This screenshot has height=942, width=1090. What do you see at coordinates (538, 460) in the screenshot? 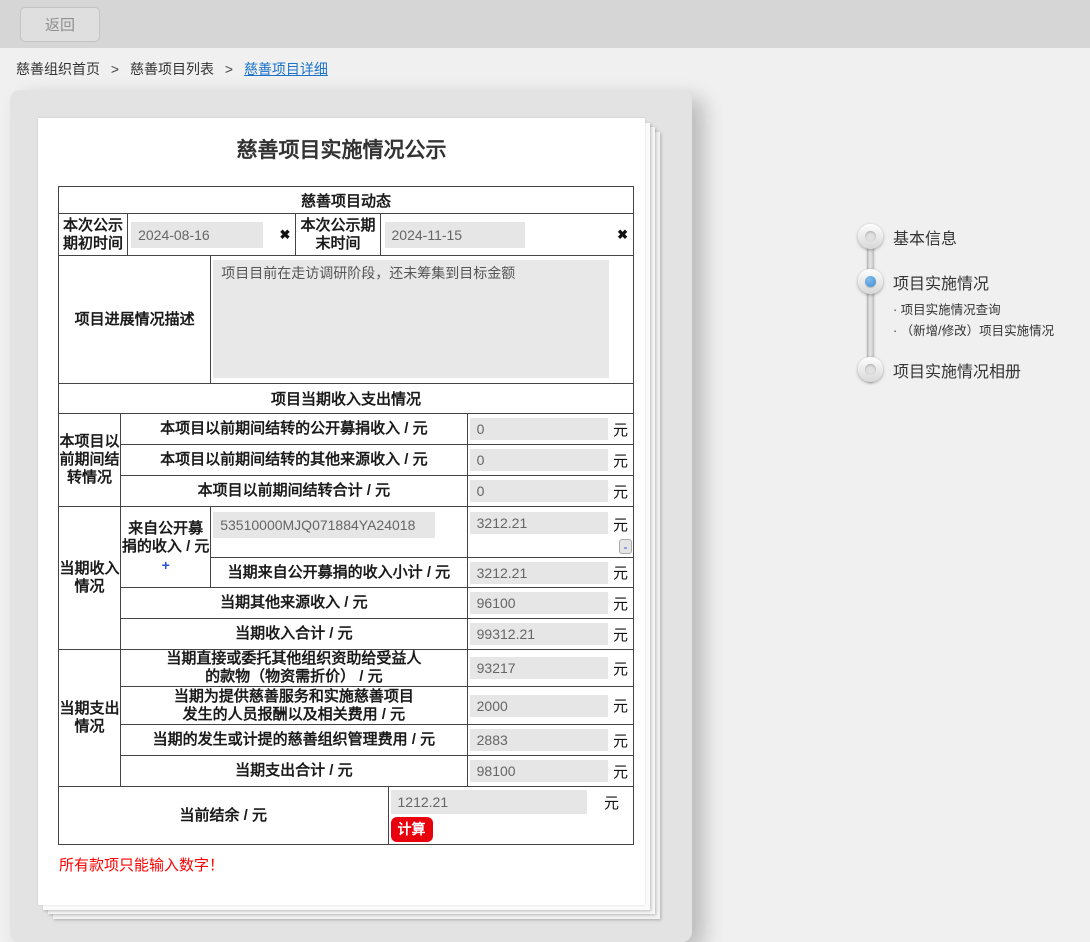
I see `carryover-other-input` at bounding box center [538, 460].